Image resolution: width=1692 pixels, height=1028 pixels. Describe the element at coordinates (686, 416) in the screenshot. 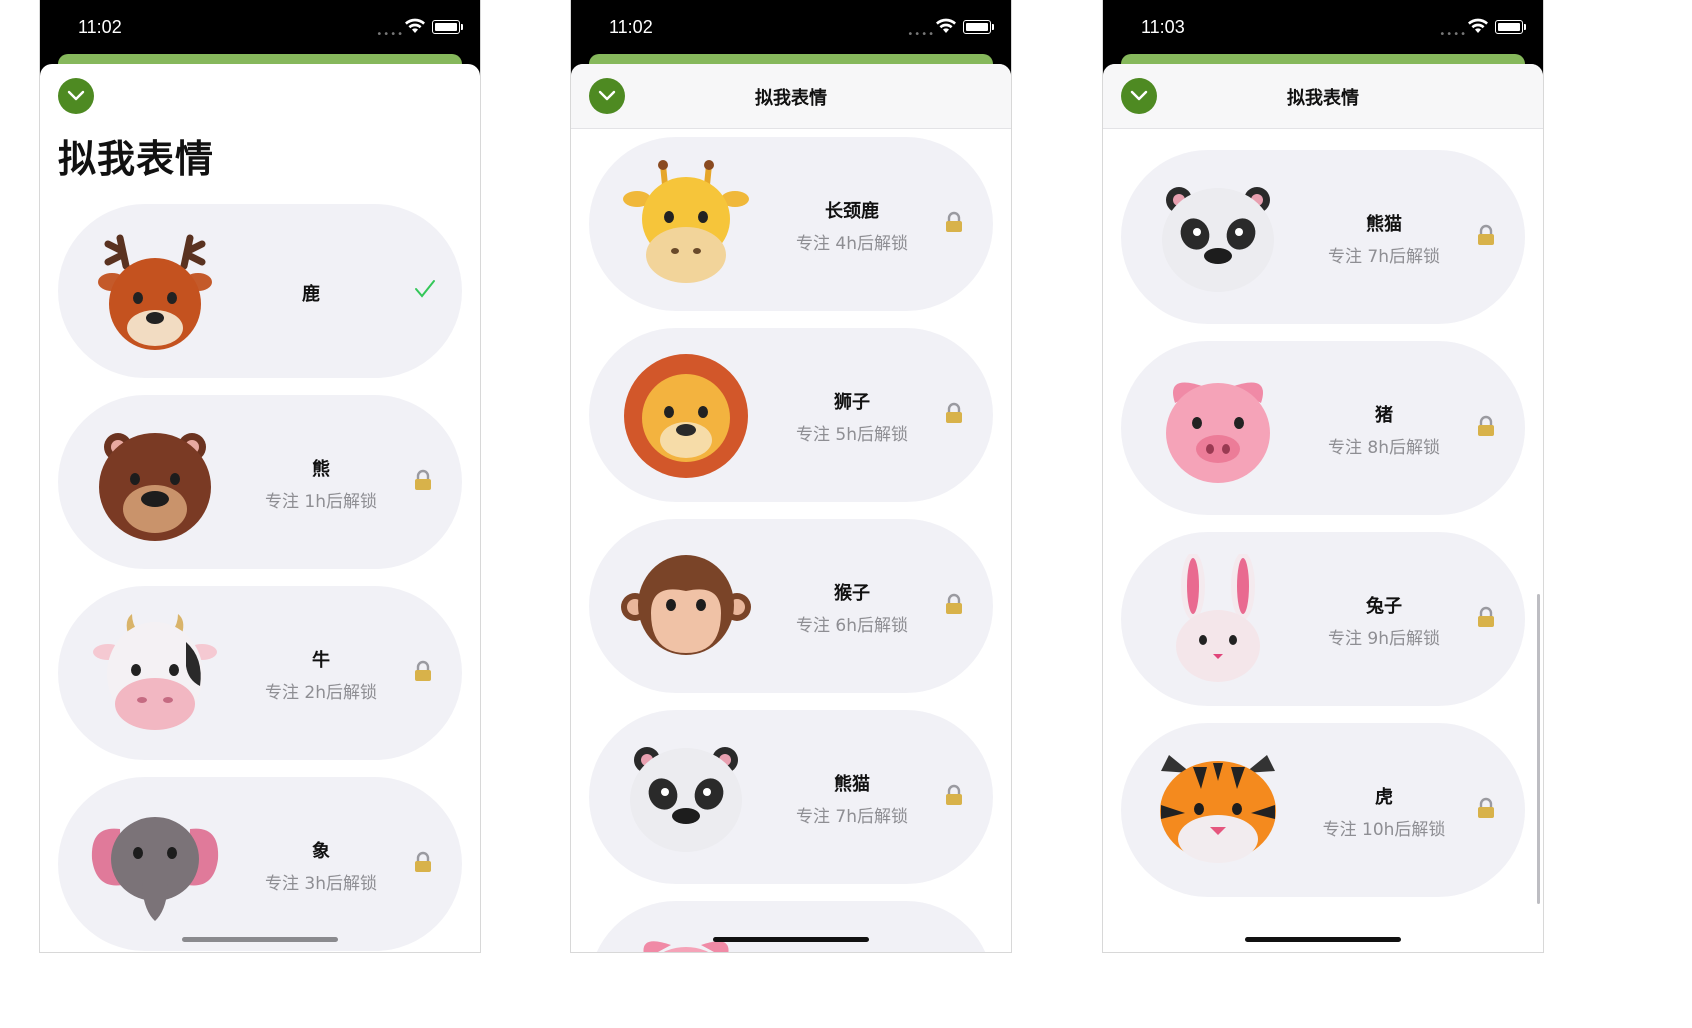

I see `lion-icon` at that location.